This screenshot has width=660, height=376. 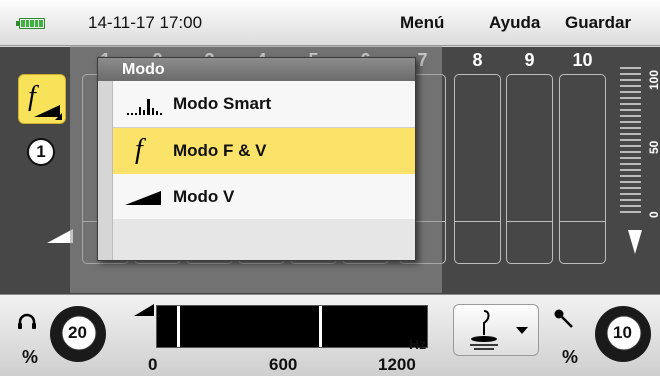 I want to click on sensitivity-probe-icon, so click(x=563, y=318).